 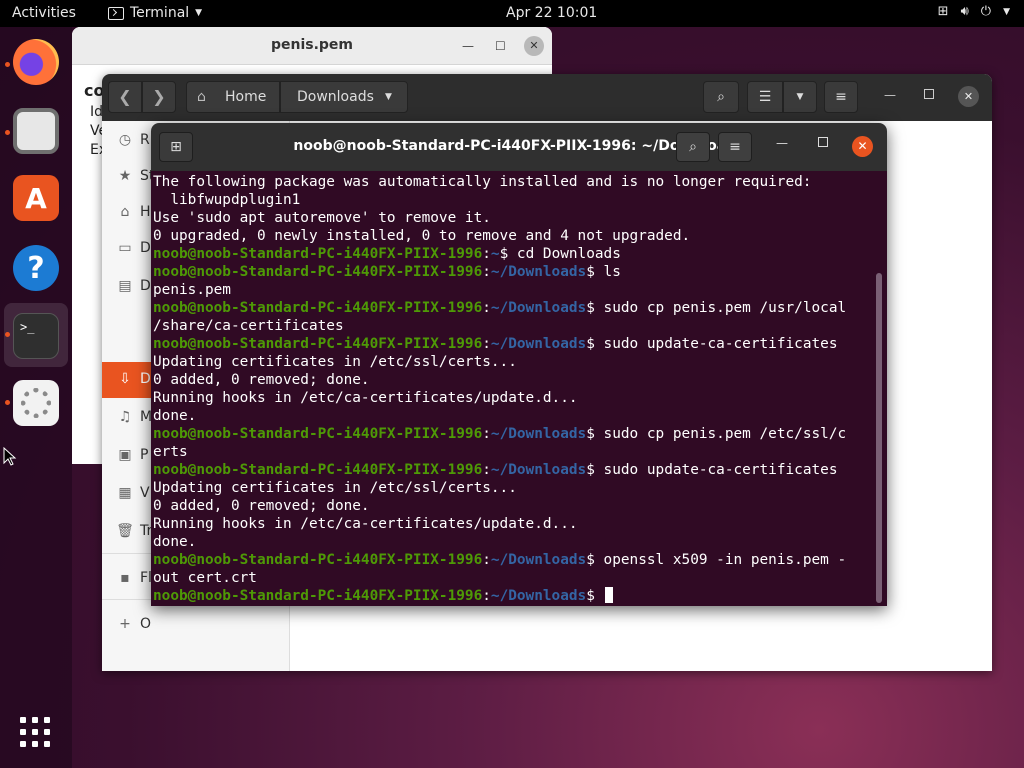 What do you see at coordinates (175, 416) in the screenshot?
I see `terminal-output-text: done.` at bounding box center [175, 416].